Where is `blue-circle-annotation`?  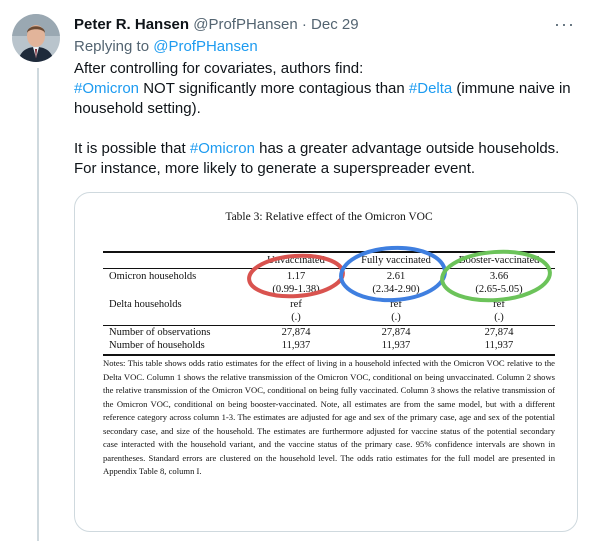 blue-circle-annotation is located at coordinates (393, 274).